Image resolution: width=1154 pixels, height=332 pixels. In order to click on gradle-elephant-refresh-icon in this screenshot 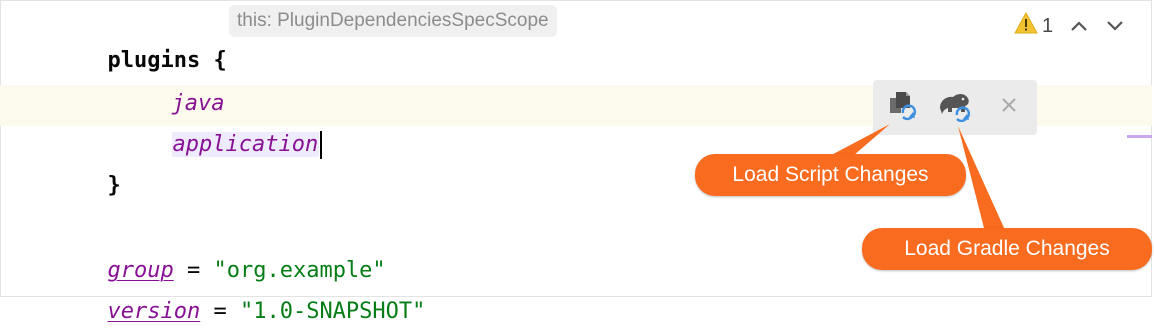, I will do `click(955, 107)`.